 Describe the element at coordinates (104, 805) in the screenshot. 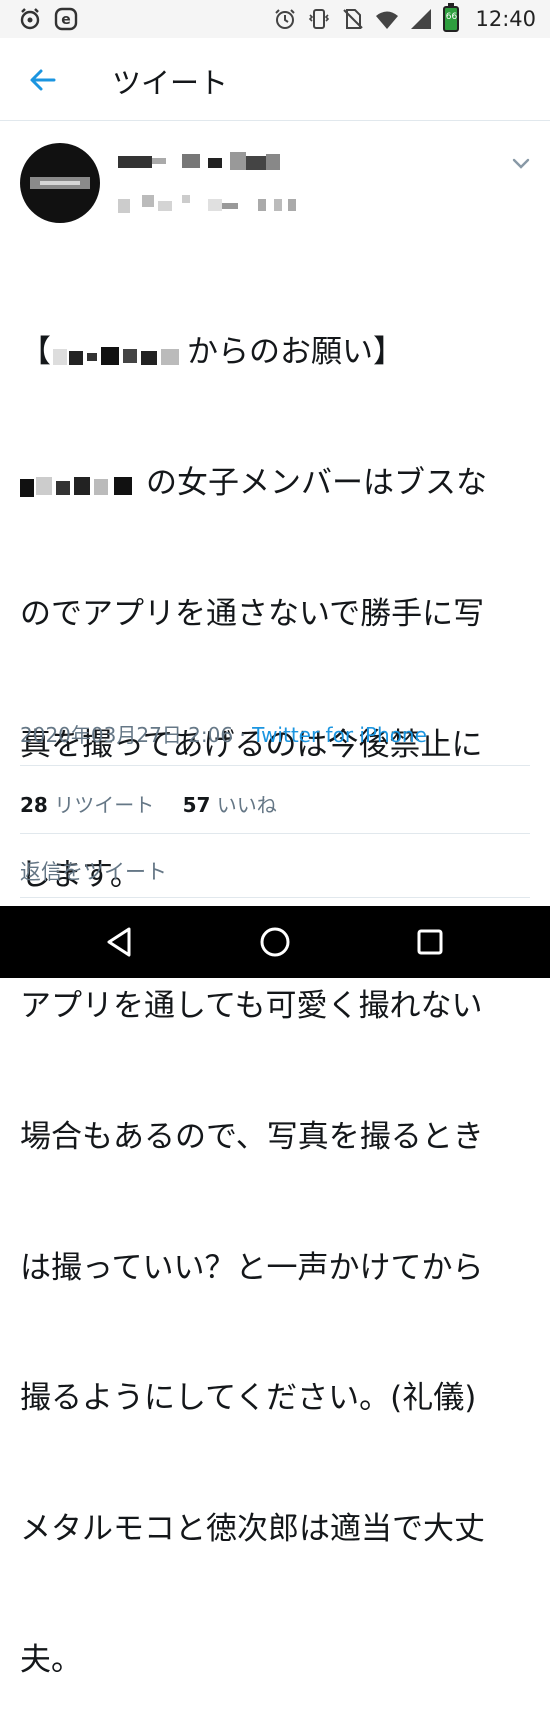

I see `retweets-label: リツイート` at that location.